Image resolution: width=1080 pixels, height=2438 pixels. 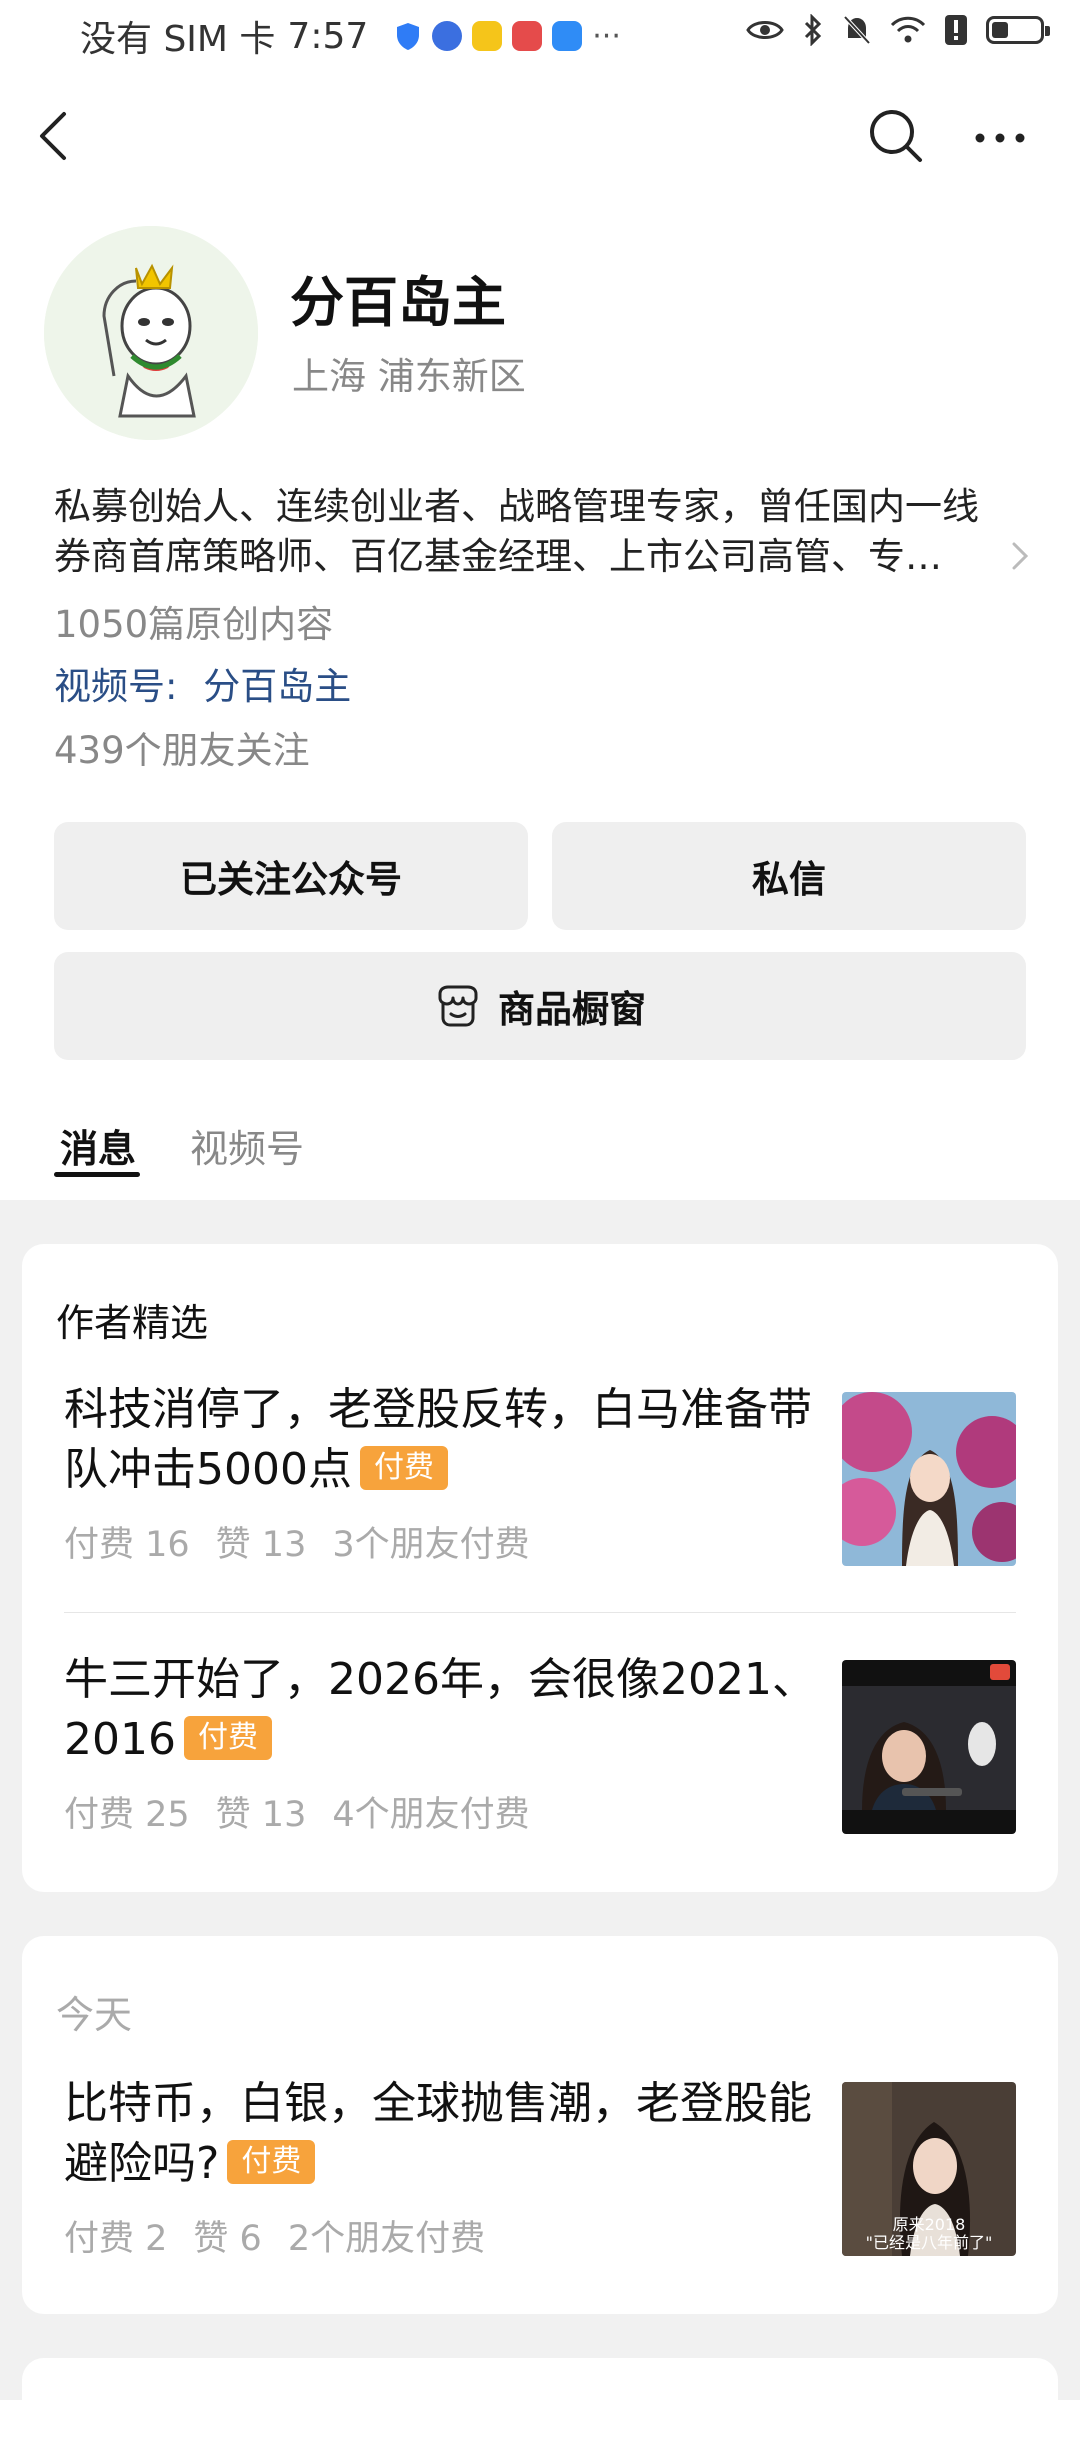 I want to click on avatar, so click(x=151, y=333).